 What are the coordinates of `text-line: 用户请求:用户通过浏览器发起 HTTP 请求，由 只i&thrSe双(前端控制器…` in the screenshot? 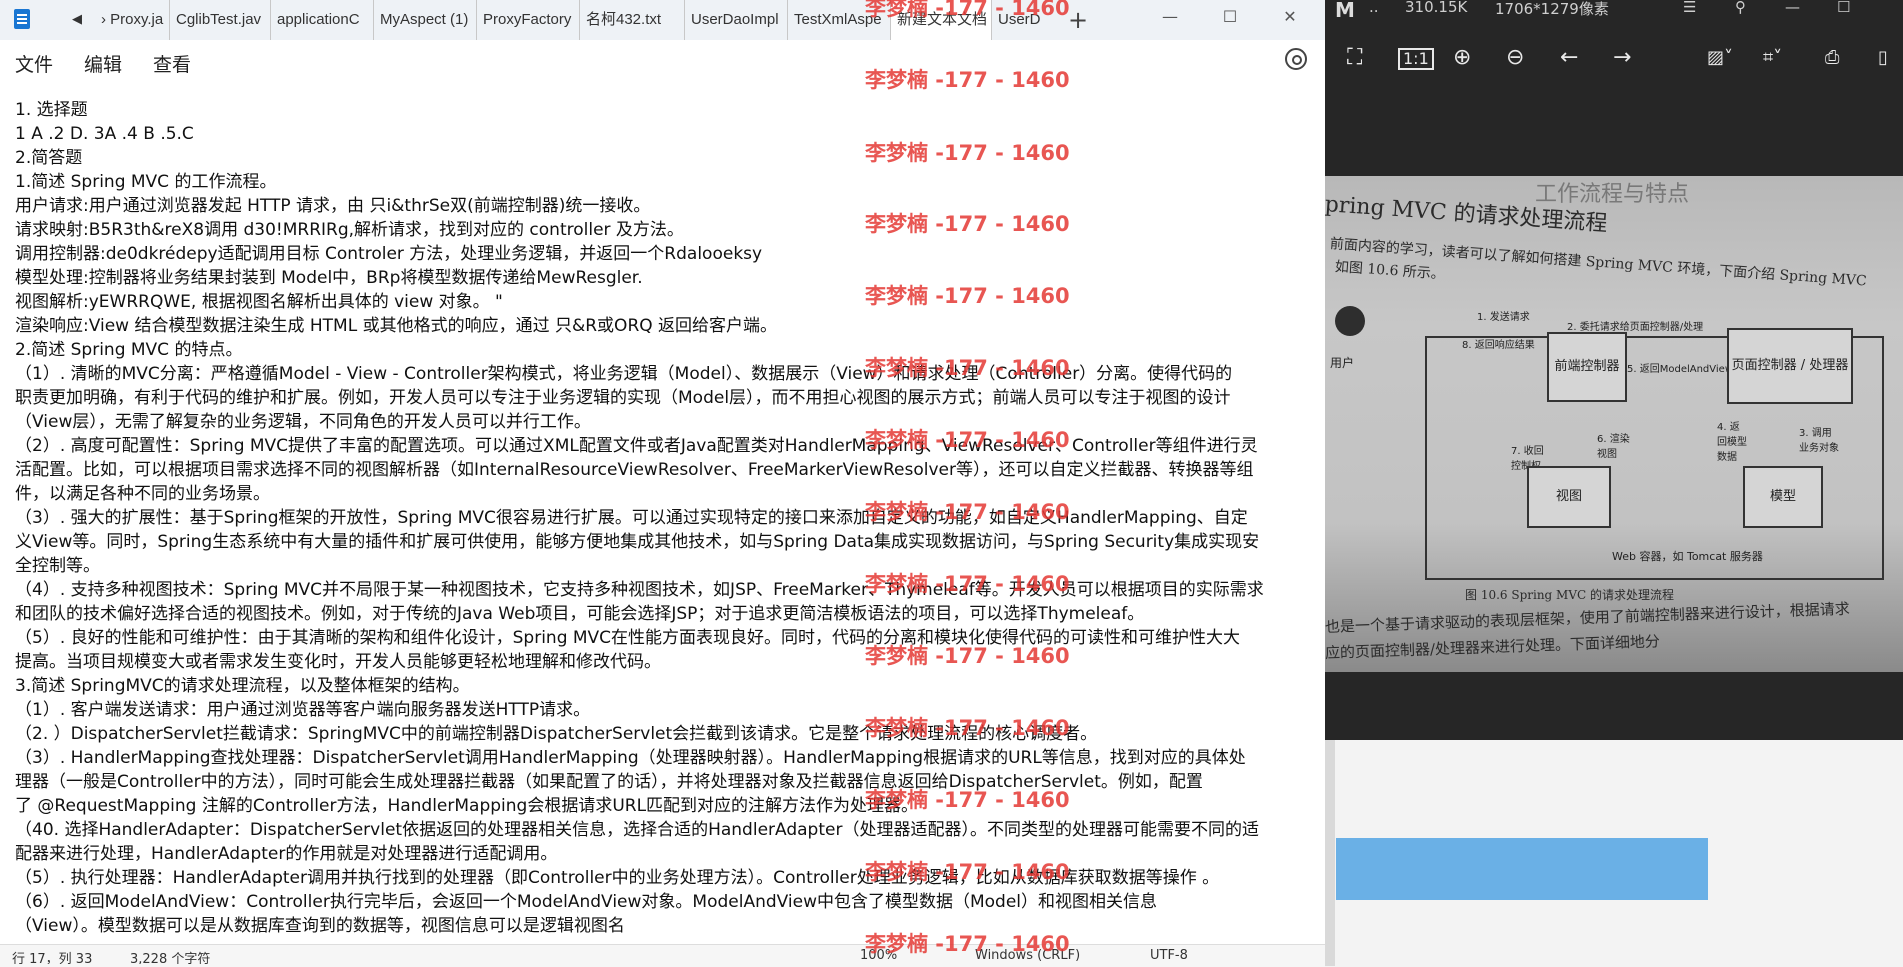 It's located at (333, 206).